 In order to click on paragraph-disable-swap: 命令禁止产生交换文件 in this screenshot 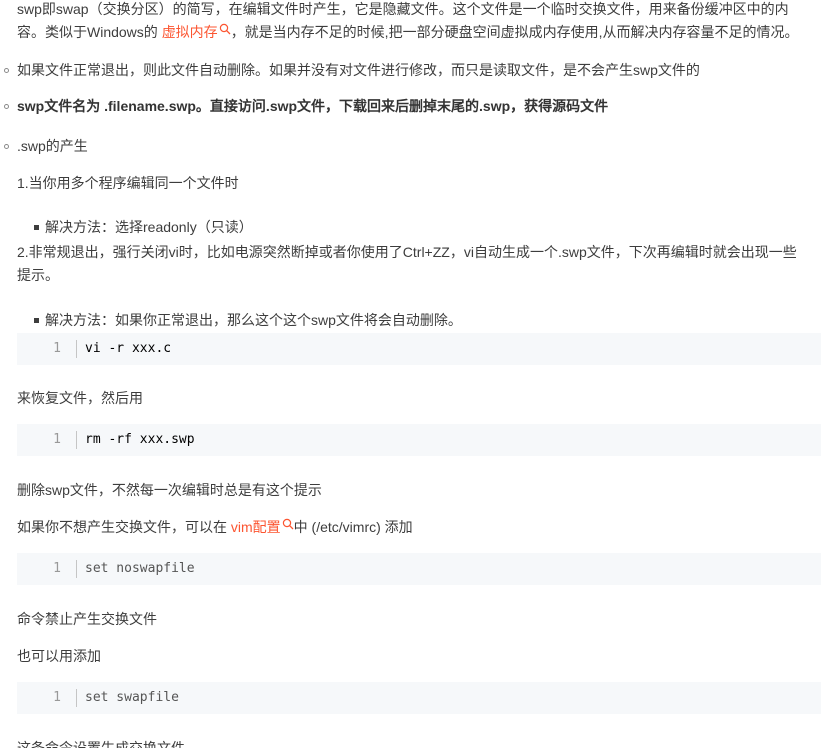, I will do `click(87, 619)`.